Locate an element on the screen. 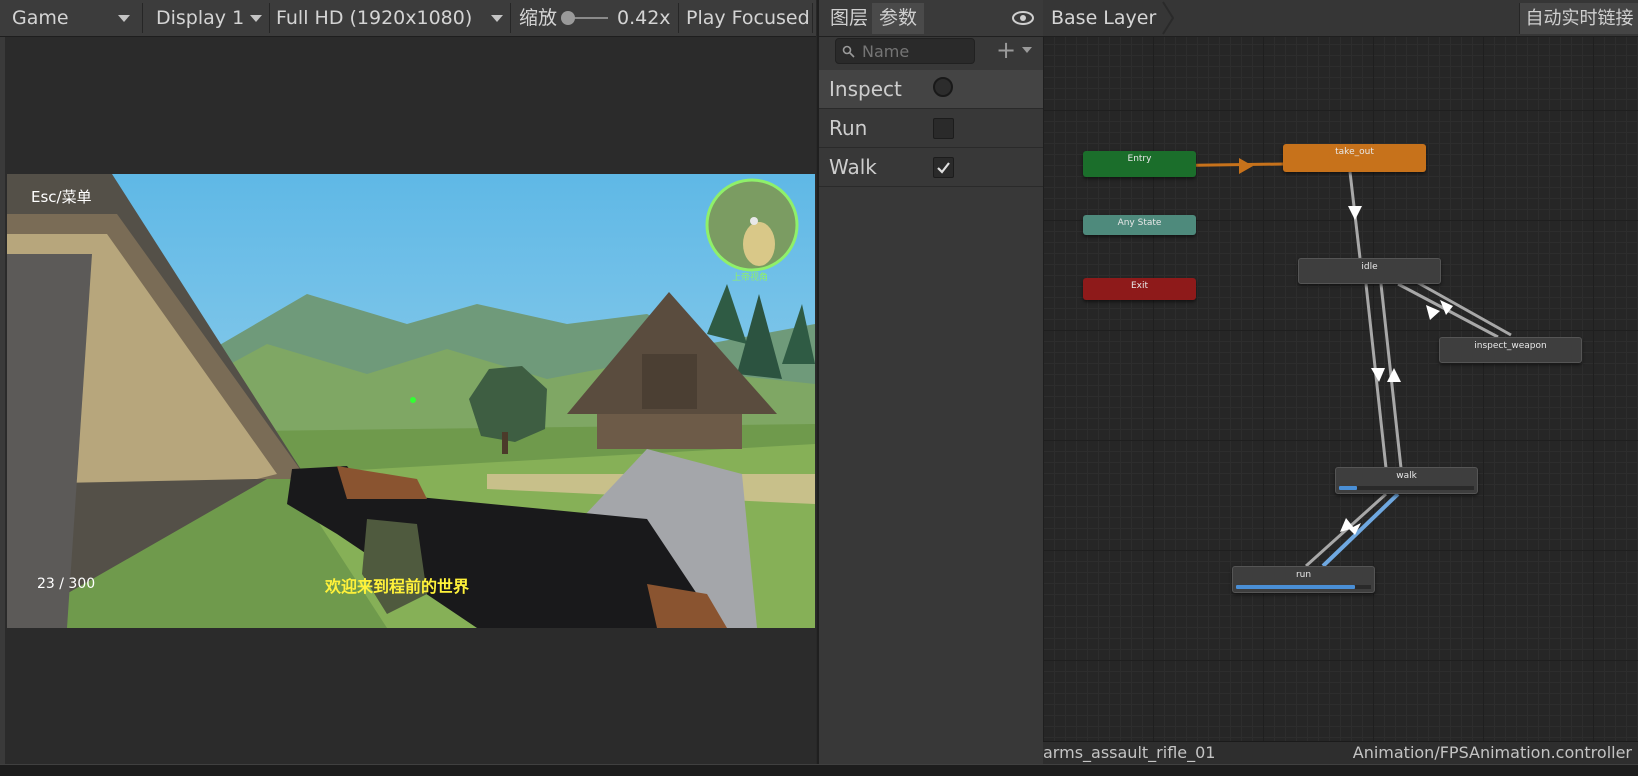 The image size is (1638, 776). ammo-counter: 23 / 300 is located at coordinates (66, 584).